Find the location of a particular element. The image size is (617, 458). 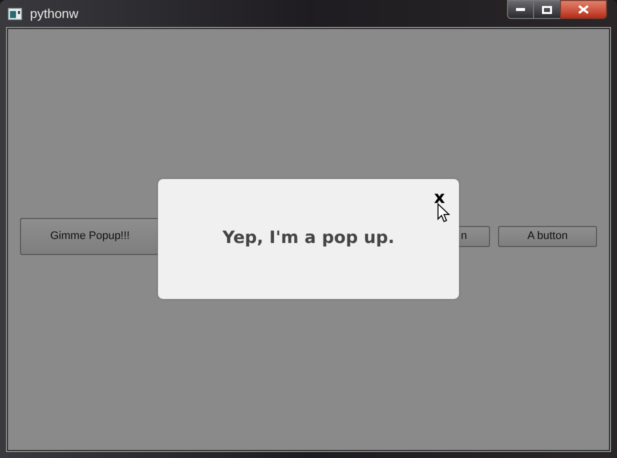

window-title: pythonw is located at coordinates (54, 14).